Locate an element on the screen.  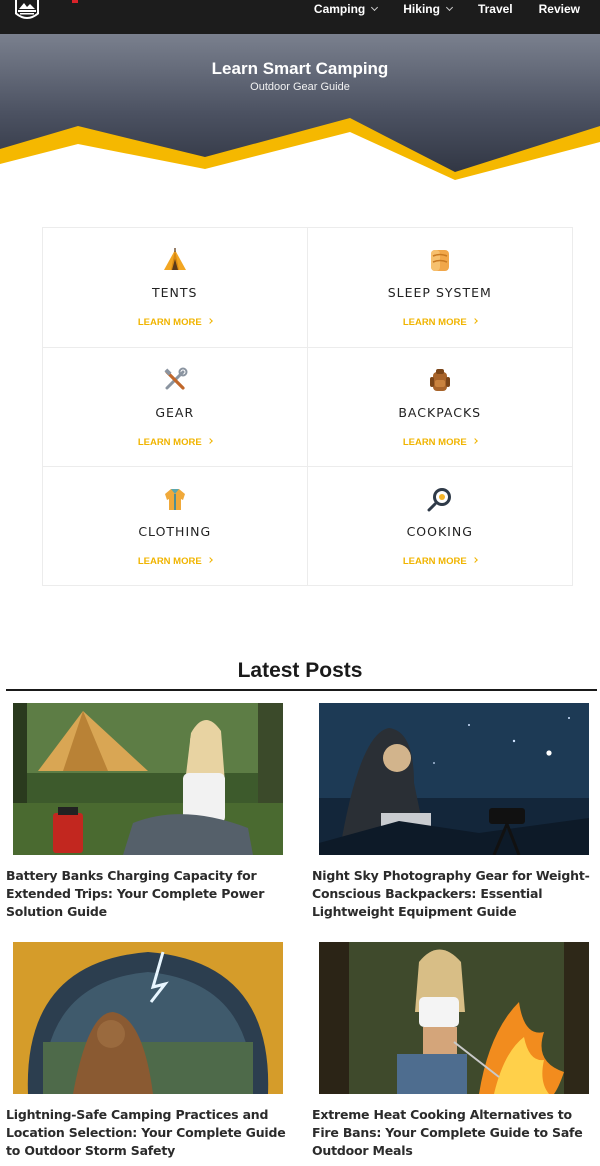
nav-item-label: Hiking is located at coordinates (421, 9).